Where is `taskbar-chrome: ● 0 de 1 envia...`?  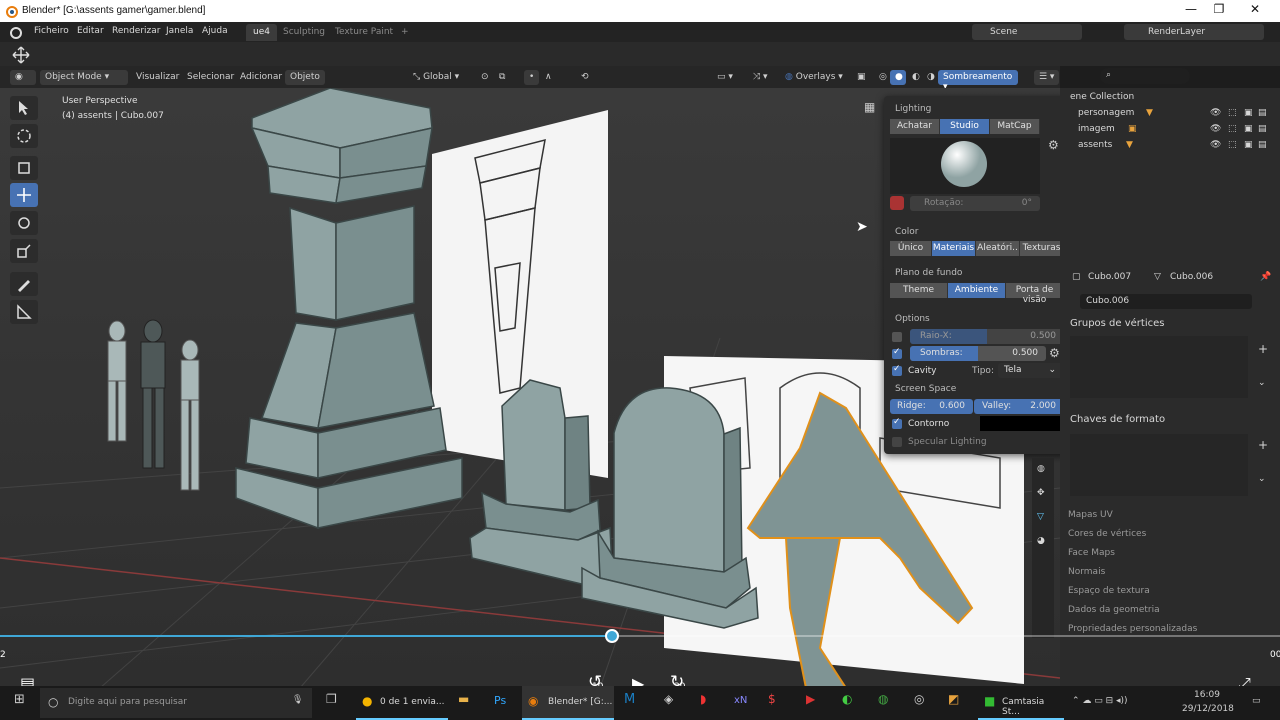
taskbar-chrome: ● 0 de 1 envia... is located at coordinates (402, 703).